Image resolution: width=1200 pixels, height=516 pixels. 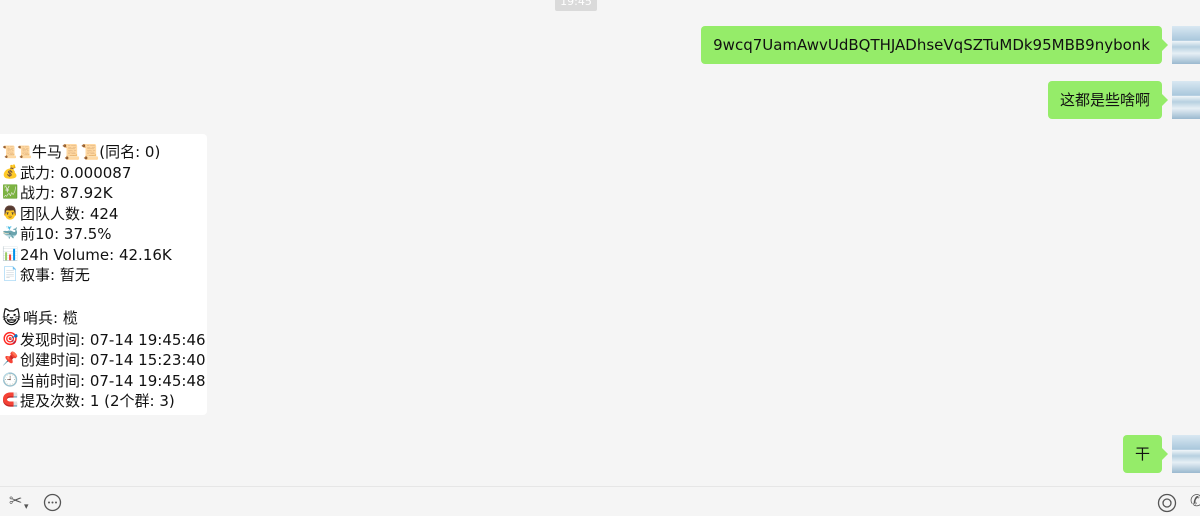 What do you see at coordinates (10, 380) in the screenshot?
I see `clock-icon: 🕘` at bounding box center [10, 380].